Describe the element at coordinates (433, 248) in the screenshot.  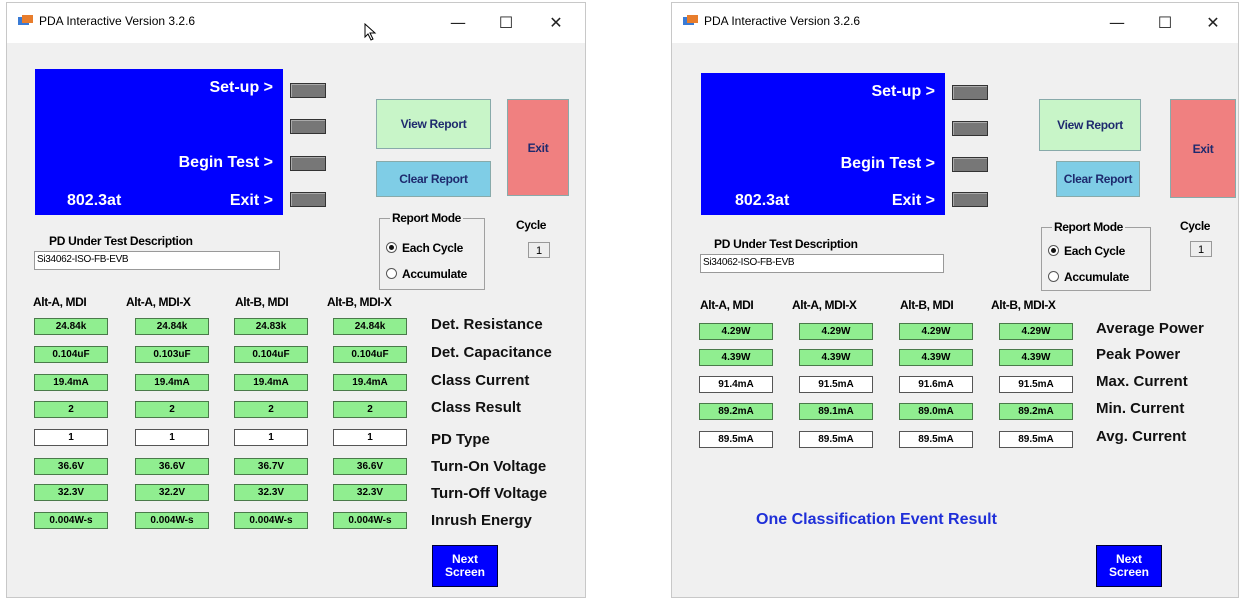
I see `each-cycle-label: Each Cycle` at that location.